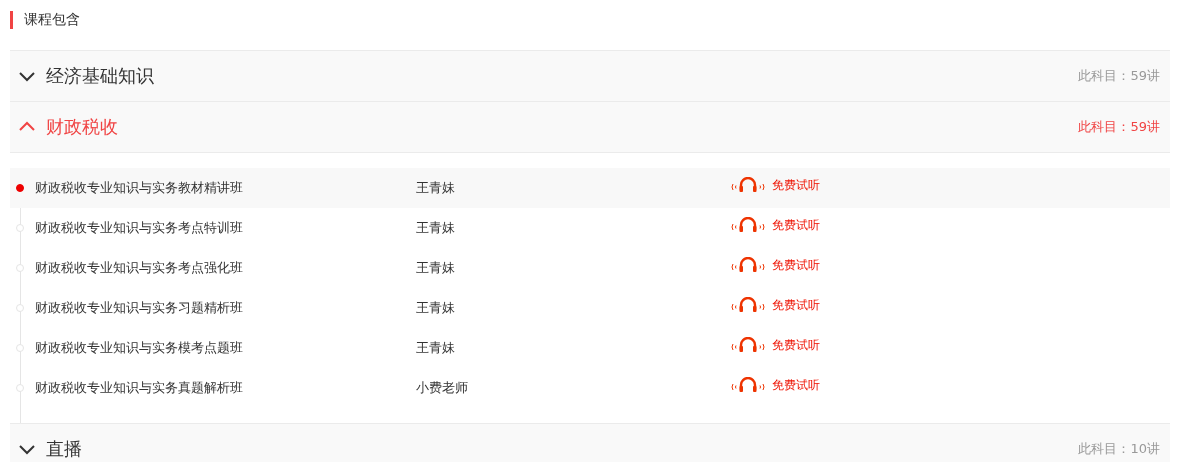  Describe the element at coordinates (139, 388) in the screenshot. I see `lesson-title: 财政税收专业知识与实务真题解析班` at that location.